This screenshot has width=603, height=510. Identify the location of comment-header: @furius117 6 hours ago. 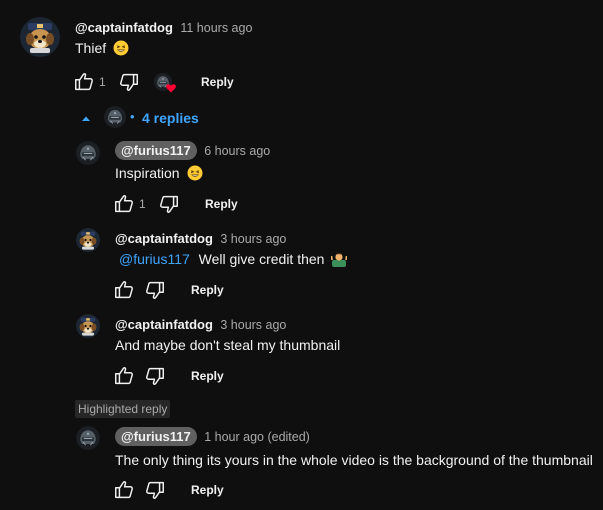
(192, 150).